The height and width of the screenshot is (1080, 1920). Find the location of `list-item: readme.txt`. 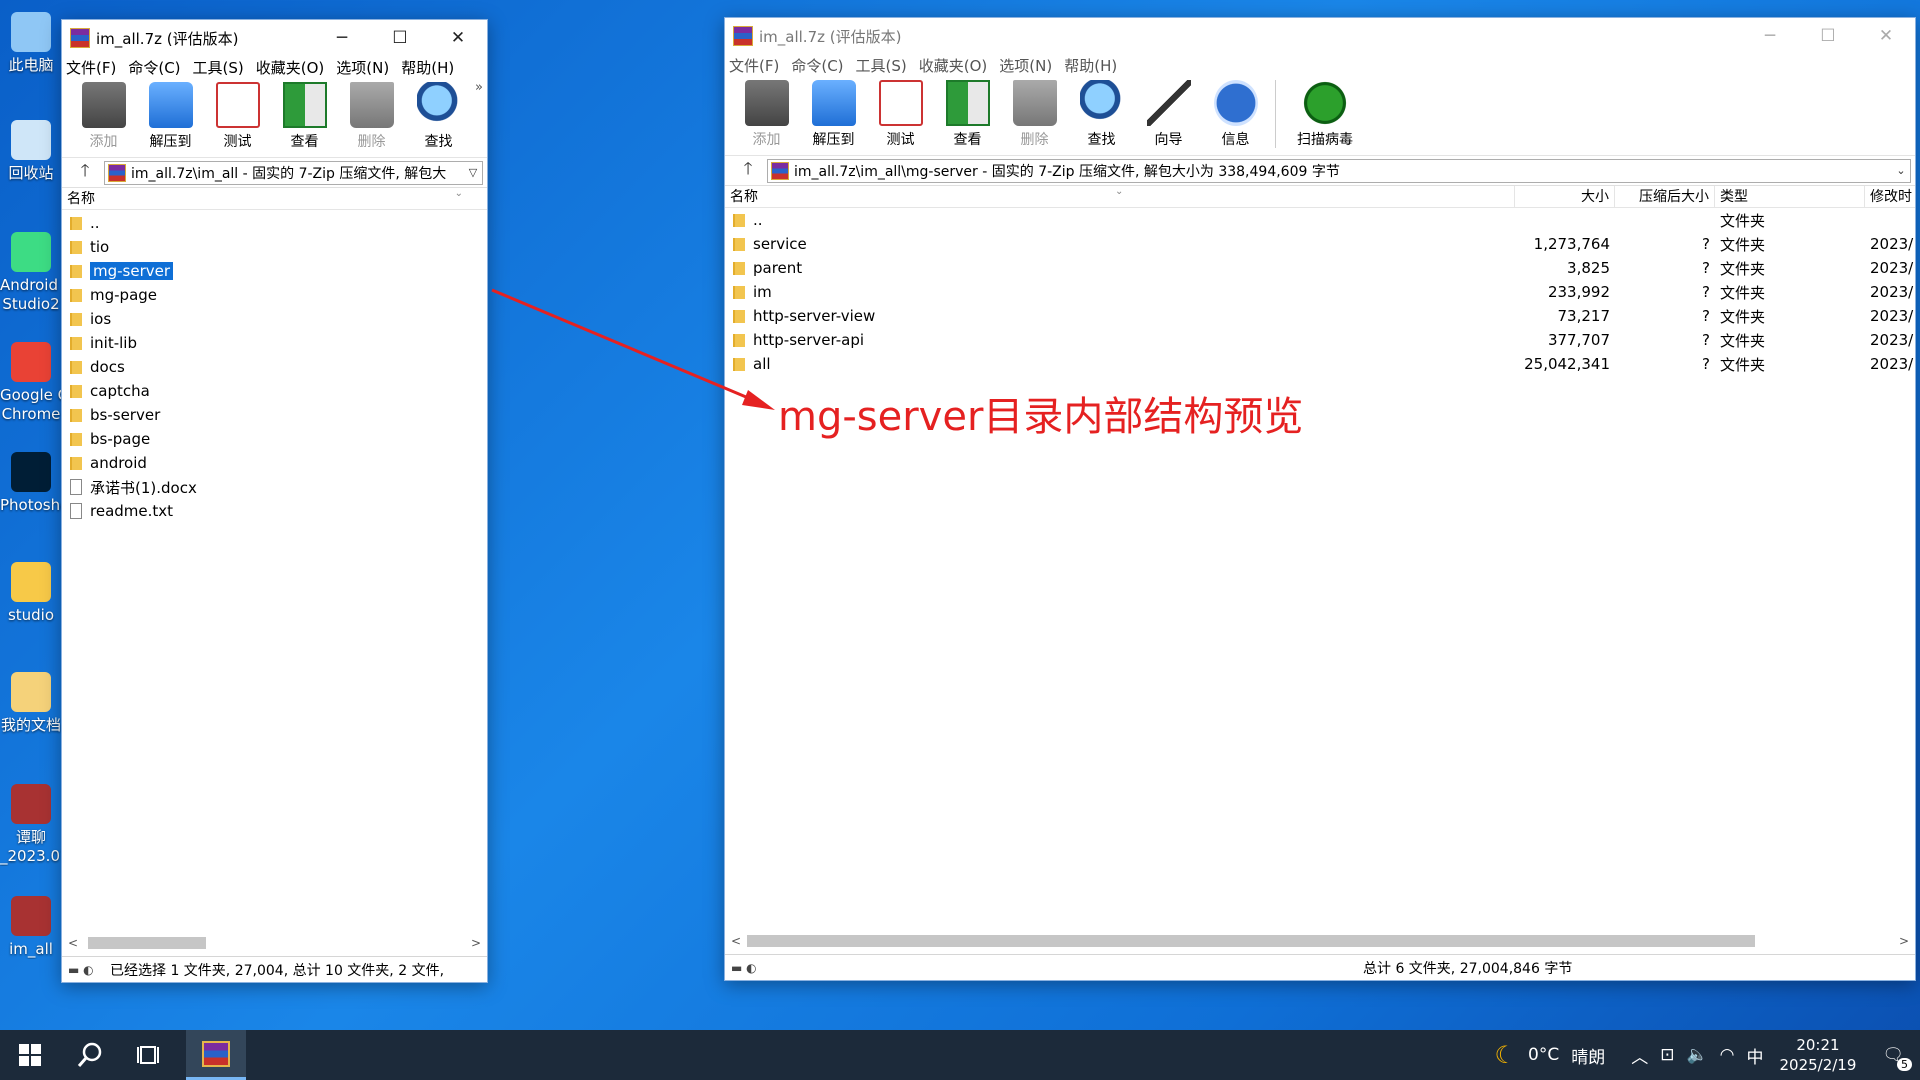

list-item: readme.txt is located at coordinates (274, 511).